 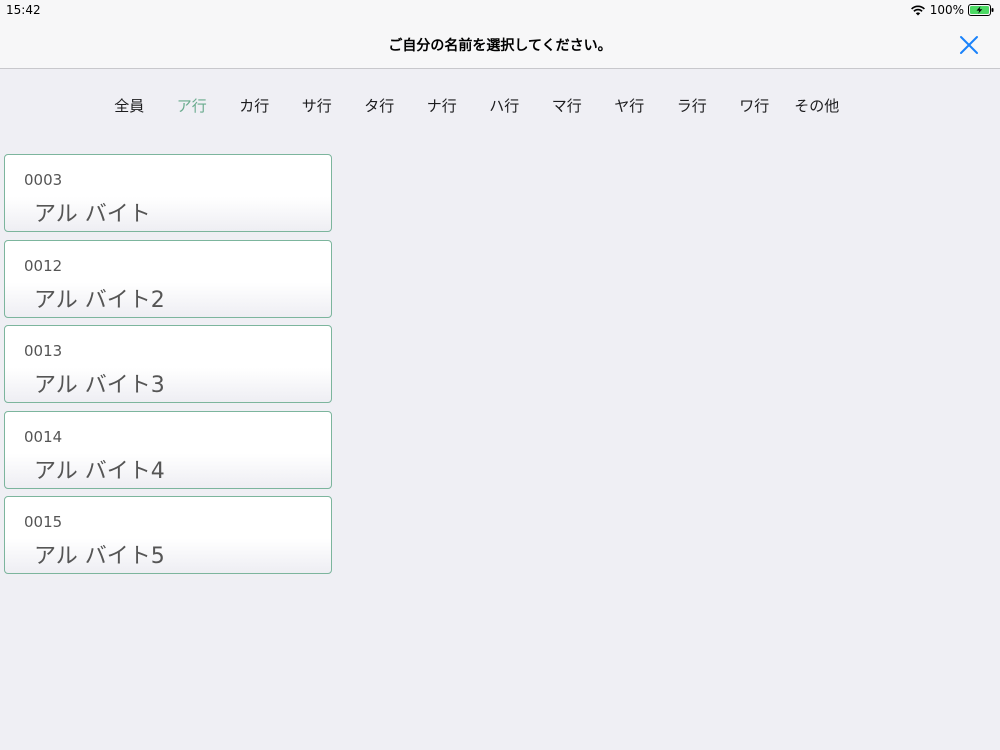 I want to click on tab-0: 全員, so click(x=129, y=106).